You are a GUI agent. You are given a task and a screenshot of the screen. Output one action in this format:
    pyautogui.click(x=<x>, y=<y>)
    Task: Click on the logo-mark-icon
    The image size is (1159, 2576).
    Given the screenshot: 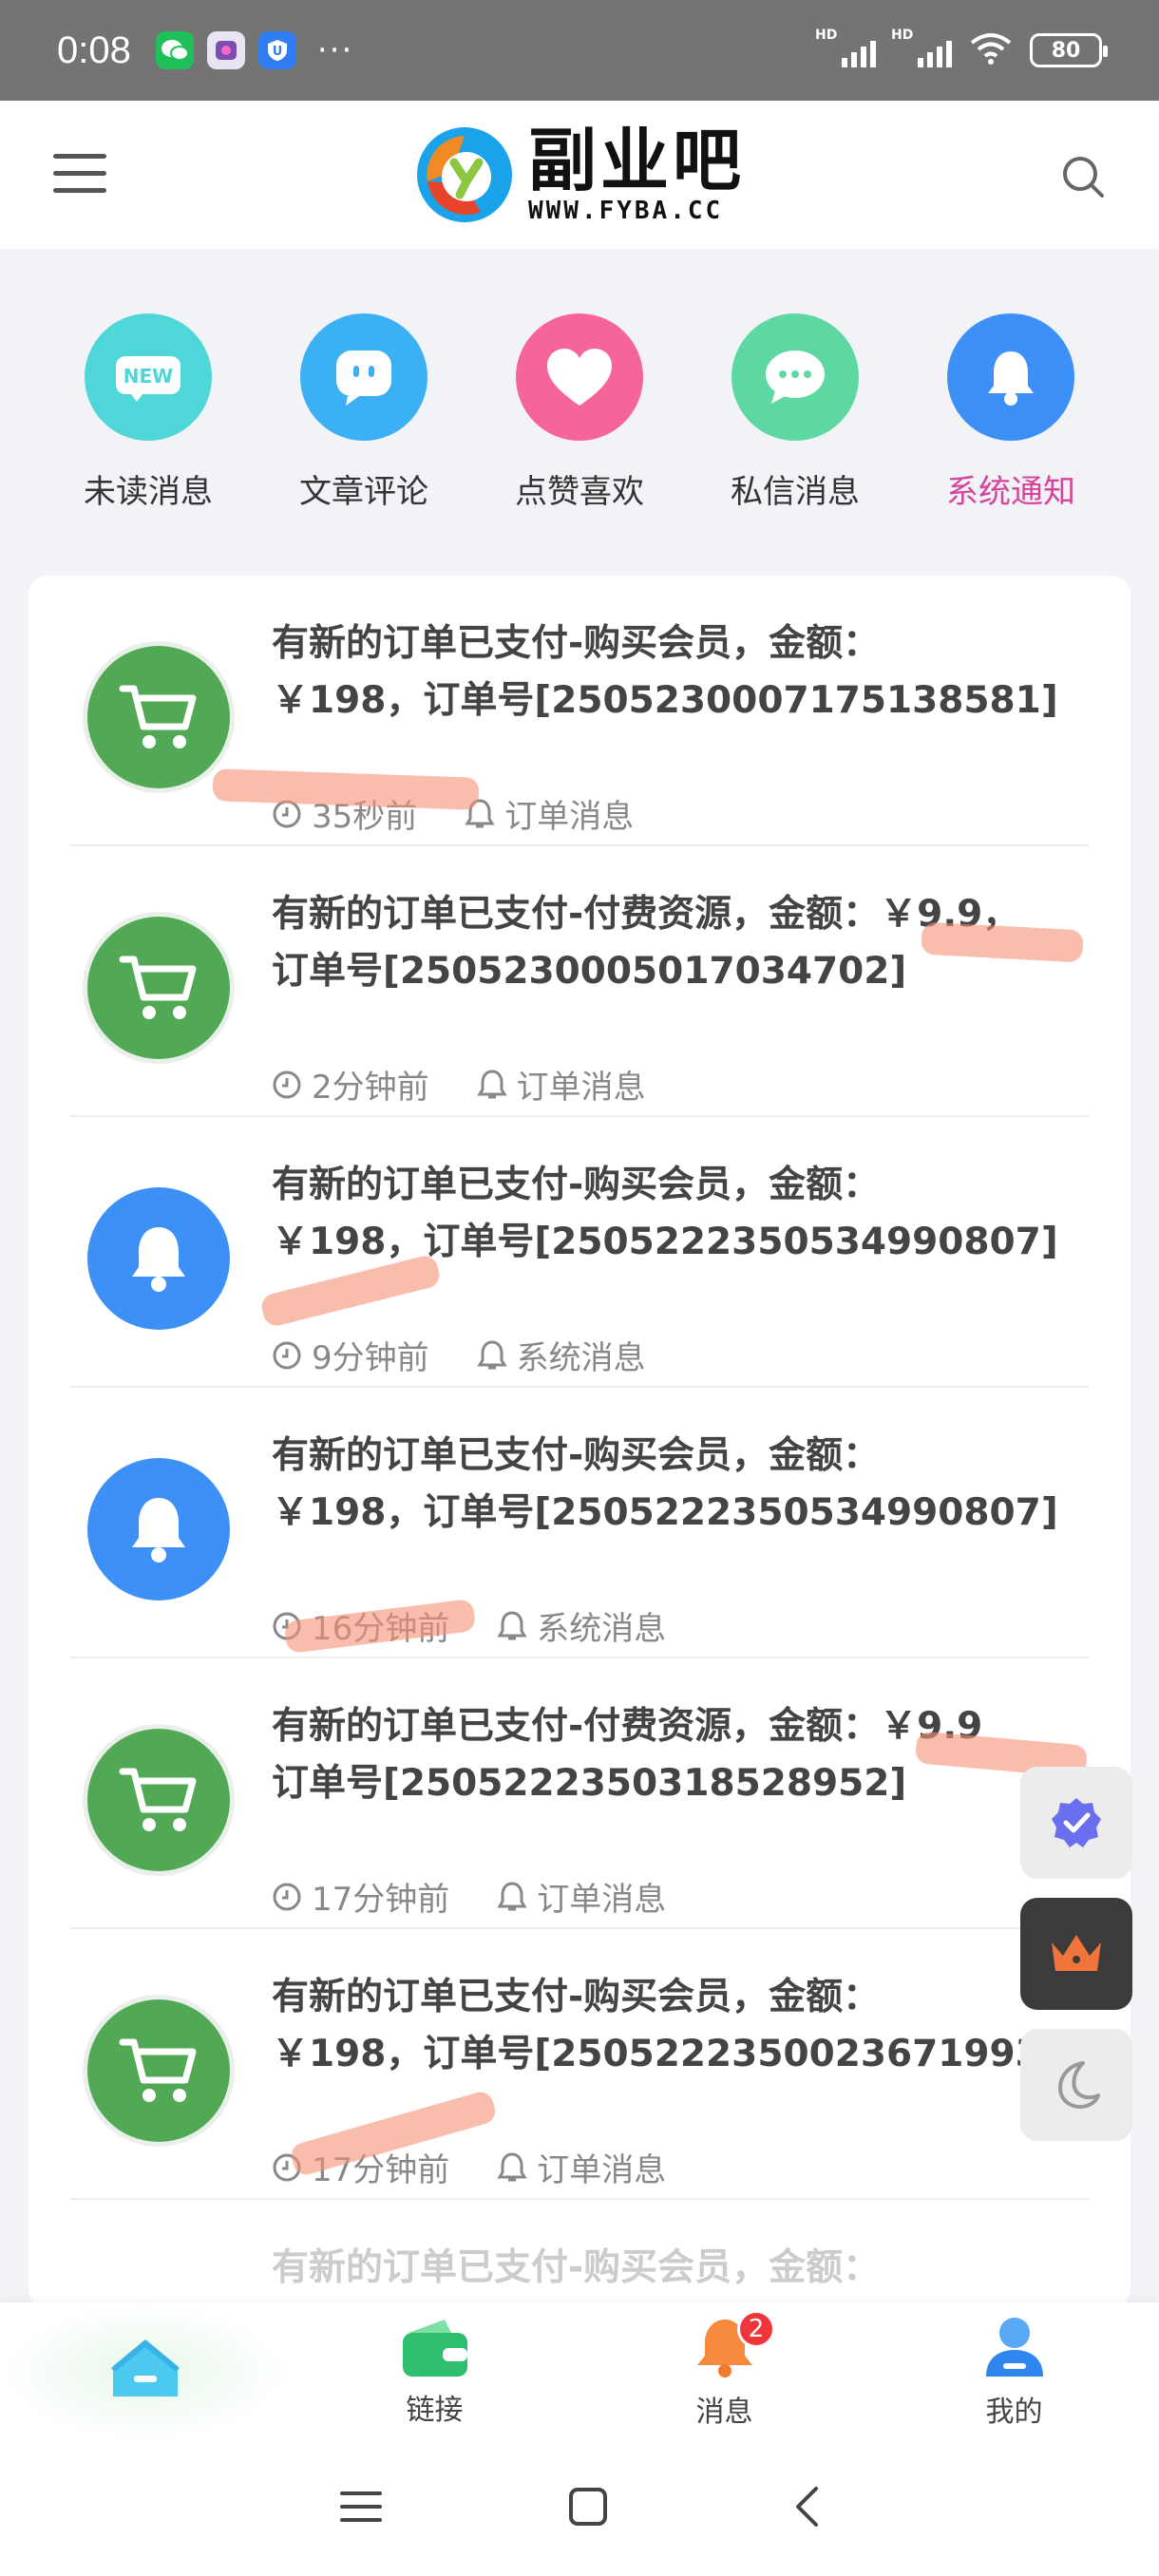 What is the action you would take?
    pyautogui.click(x=464, y=174)
    